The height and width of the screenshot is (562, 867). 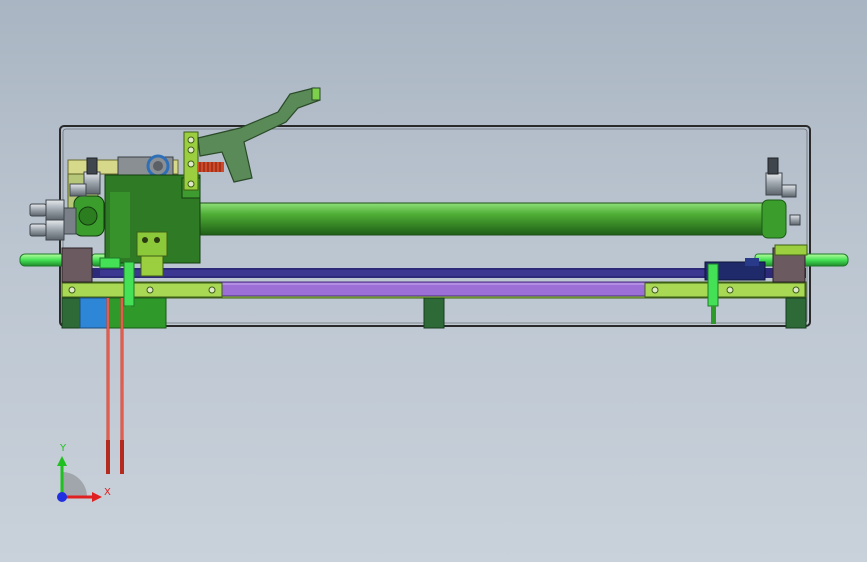 What do you see at coordinates (62, 497) in the screenshot?
I see `triad-z-axis-icon` at bounding box center [62, 497].